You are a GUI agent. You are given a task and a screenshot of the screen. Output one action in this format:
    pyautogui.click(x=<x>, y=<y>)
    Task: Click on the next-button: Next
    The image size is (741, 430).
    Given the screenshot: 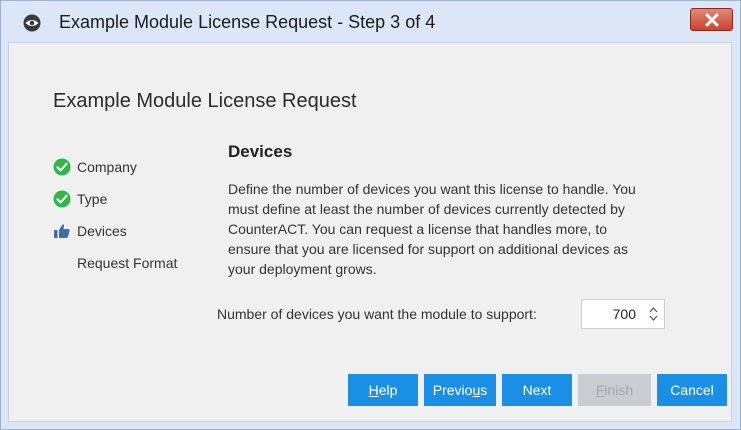 What is the action you would take?
    pyautogui.click(x=537, y=390)
    